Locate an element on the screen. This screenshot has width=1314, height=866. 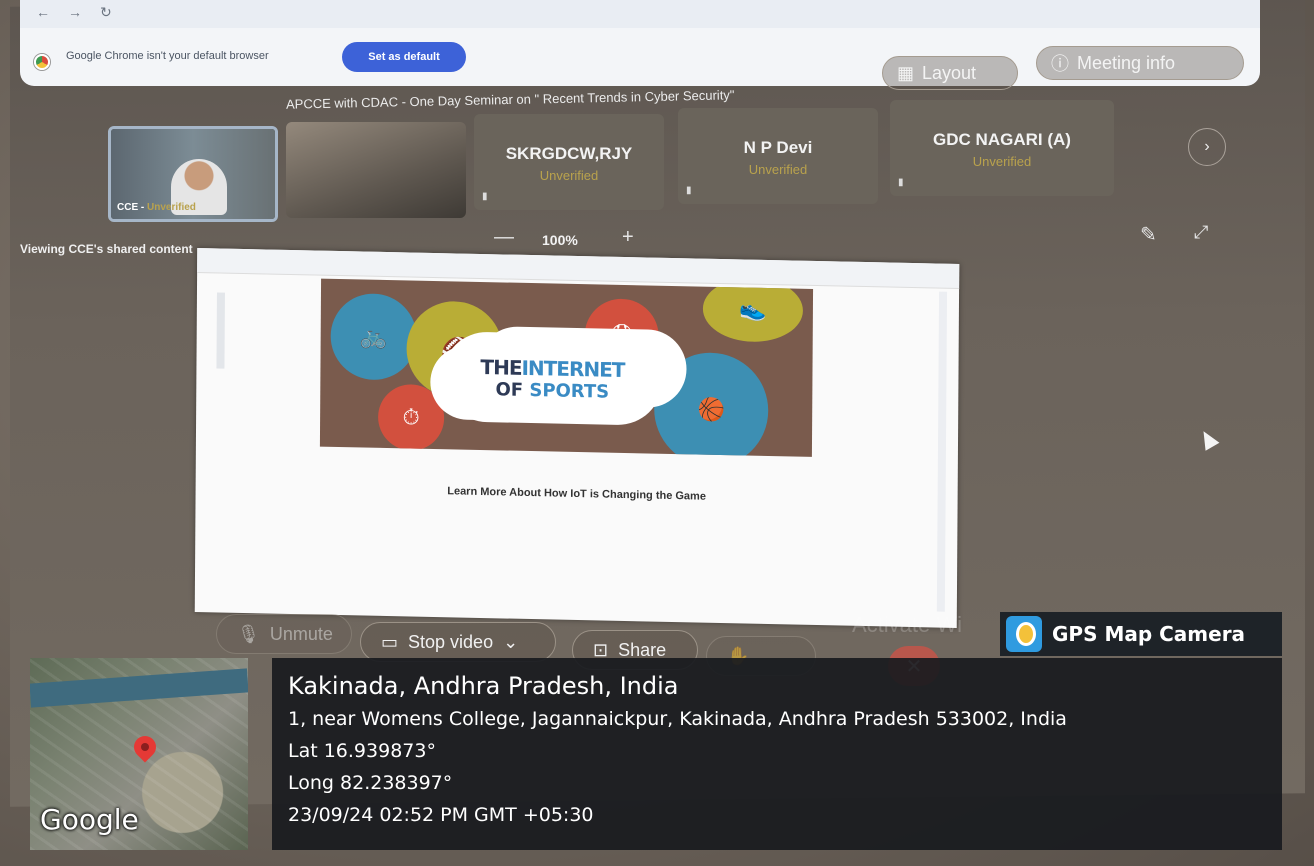
meeting-info-button: ⓘ Meeting info is located at coordinates (1140, 63).